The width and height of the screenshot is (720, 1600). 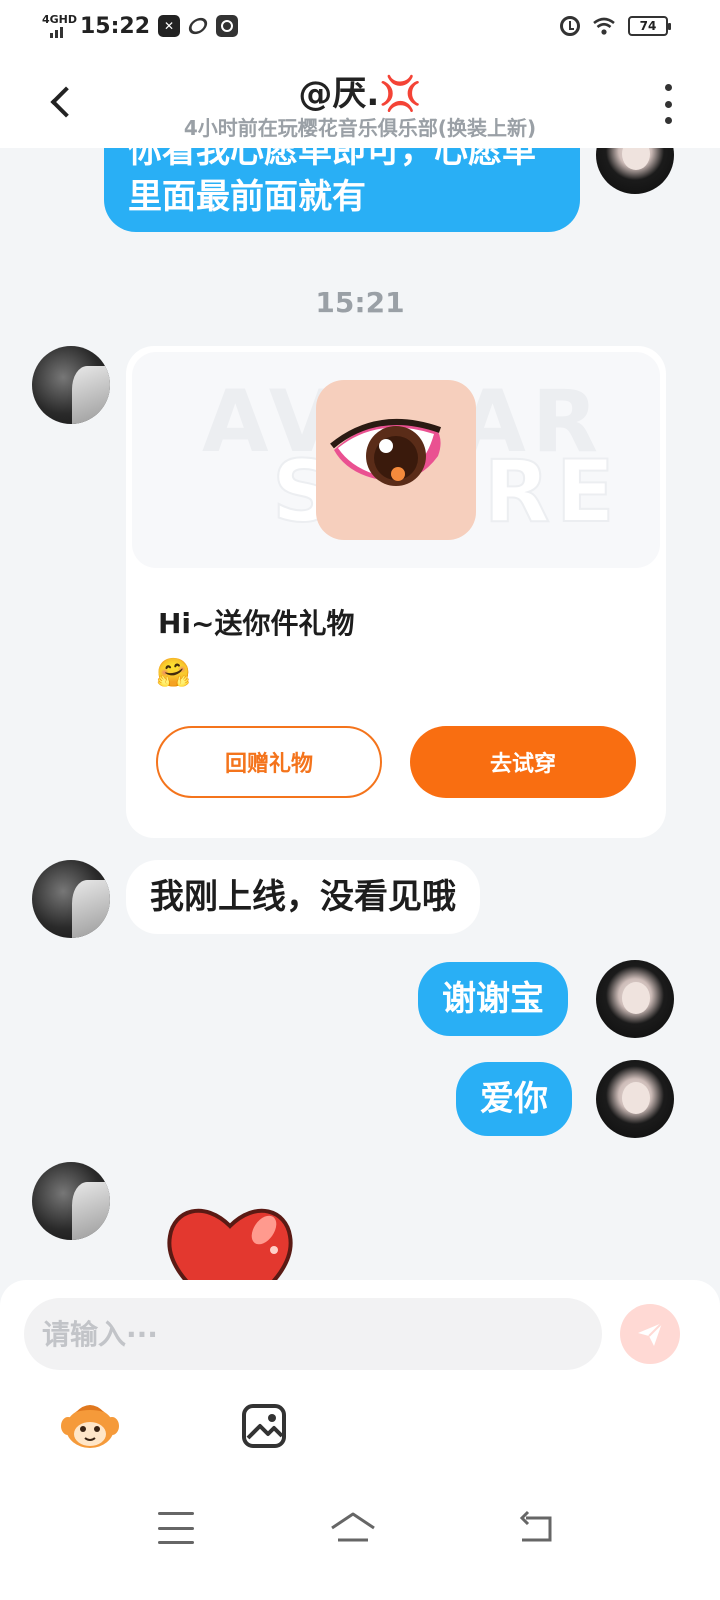 I want to click on message-bubble-self: 谢谢宝, so click(x=493, y=999).